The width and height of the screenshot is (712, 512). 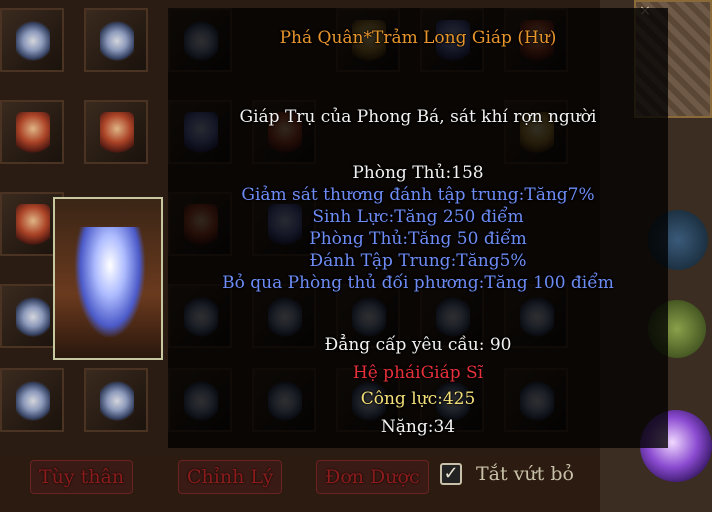 I want to click on tab-tuy-than: Tùy thân, so click(x=82, y=477).